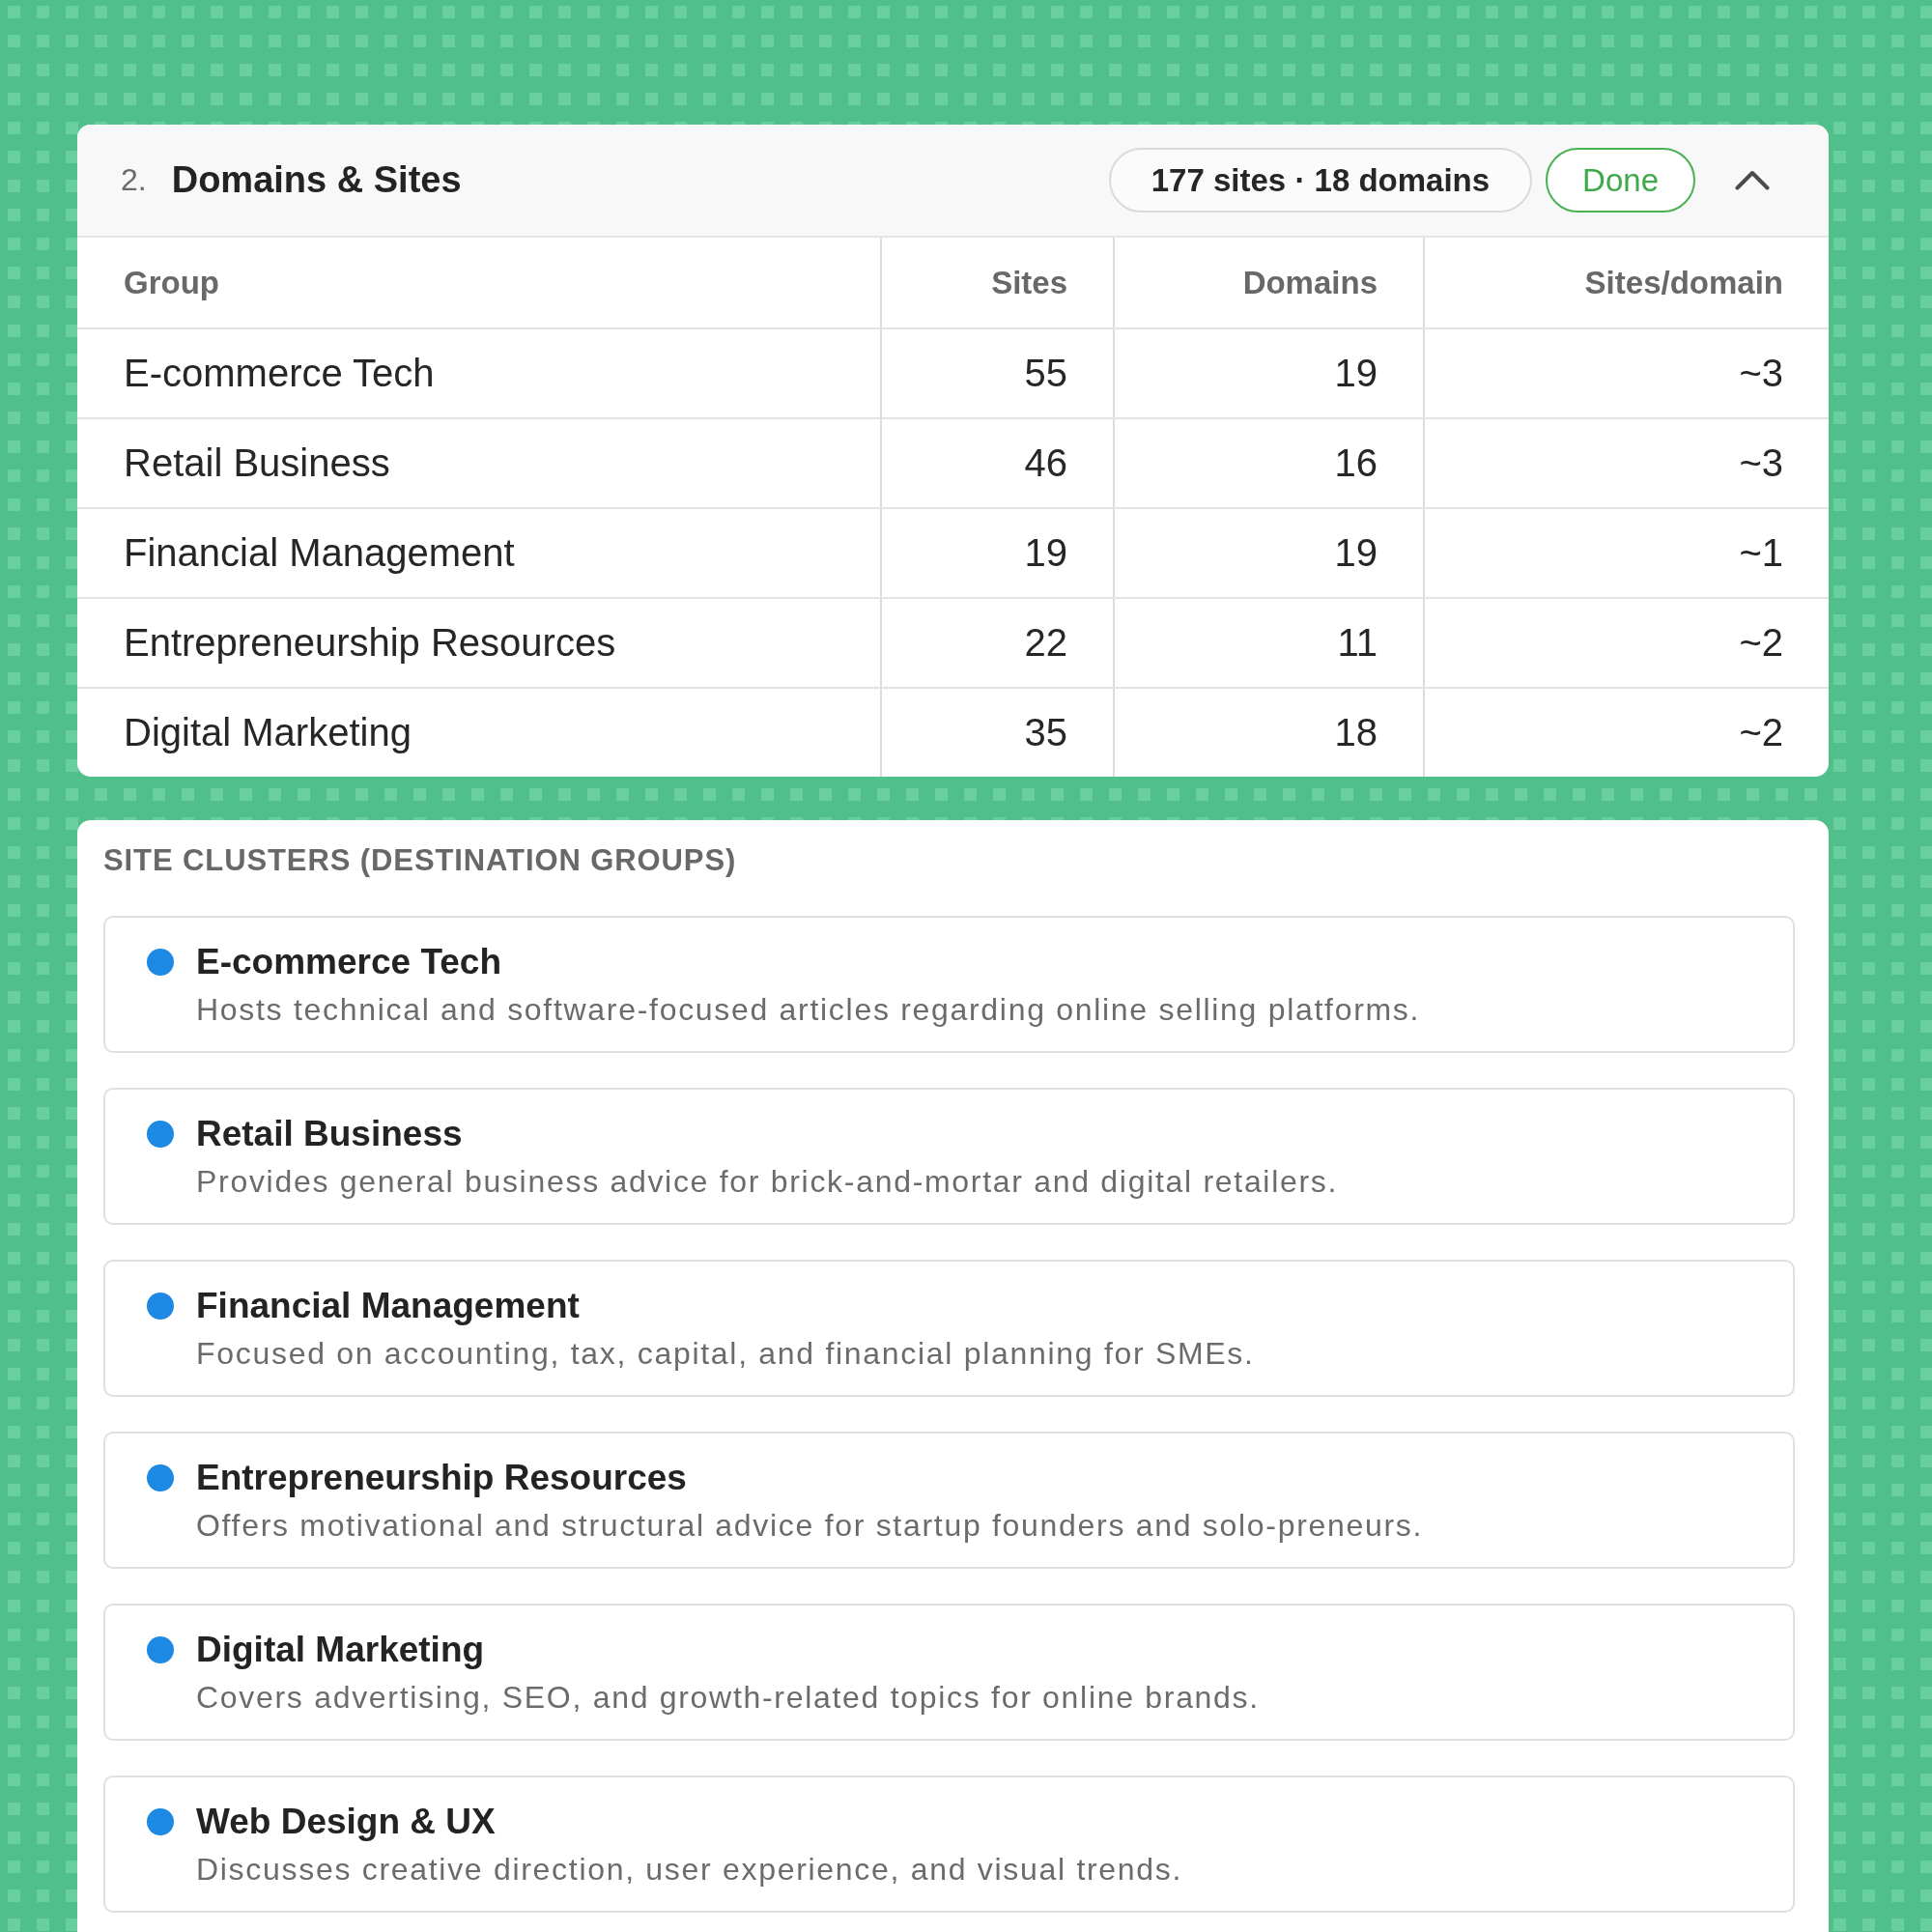  What do you see at coordinates (1356, 732) in the screenshot?
I see `table-cell: 18` at bounding box center [1356, 732].